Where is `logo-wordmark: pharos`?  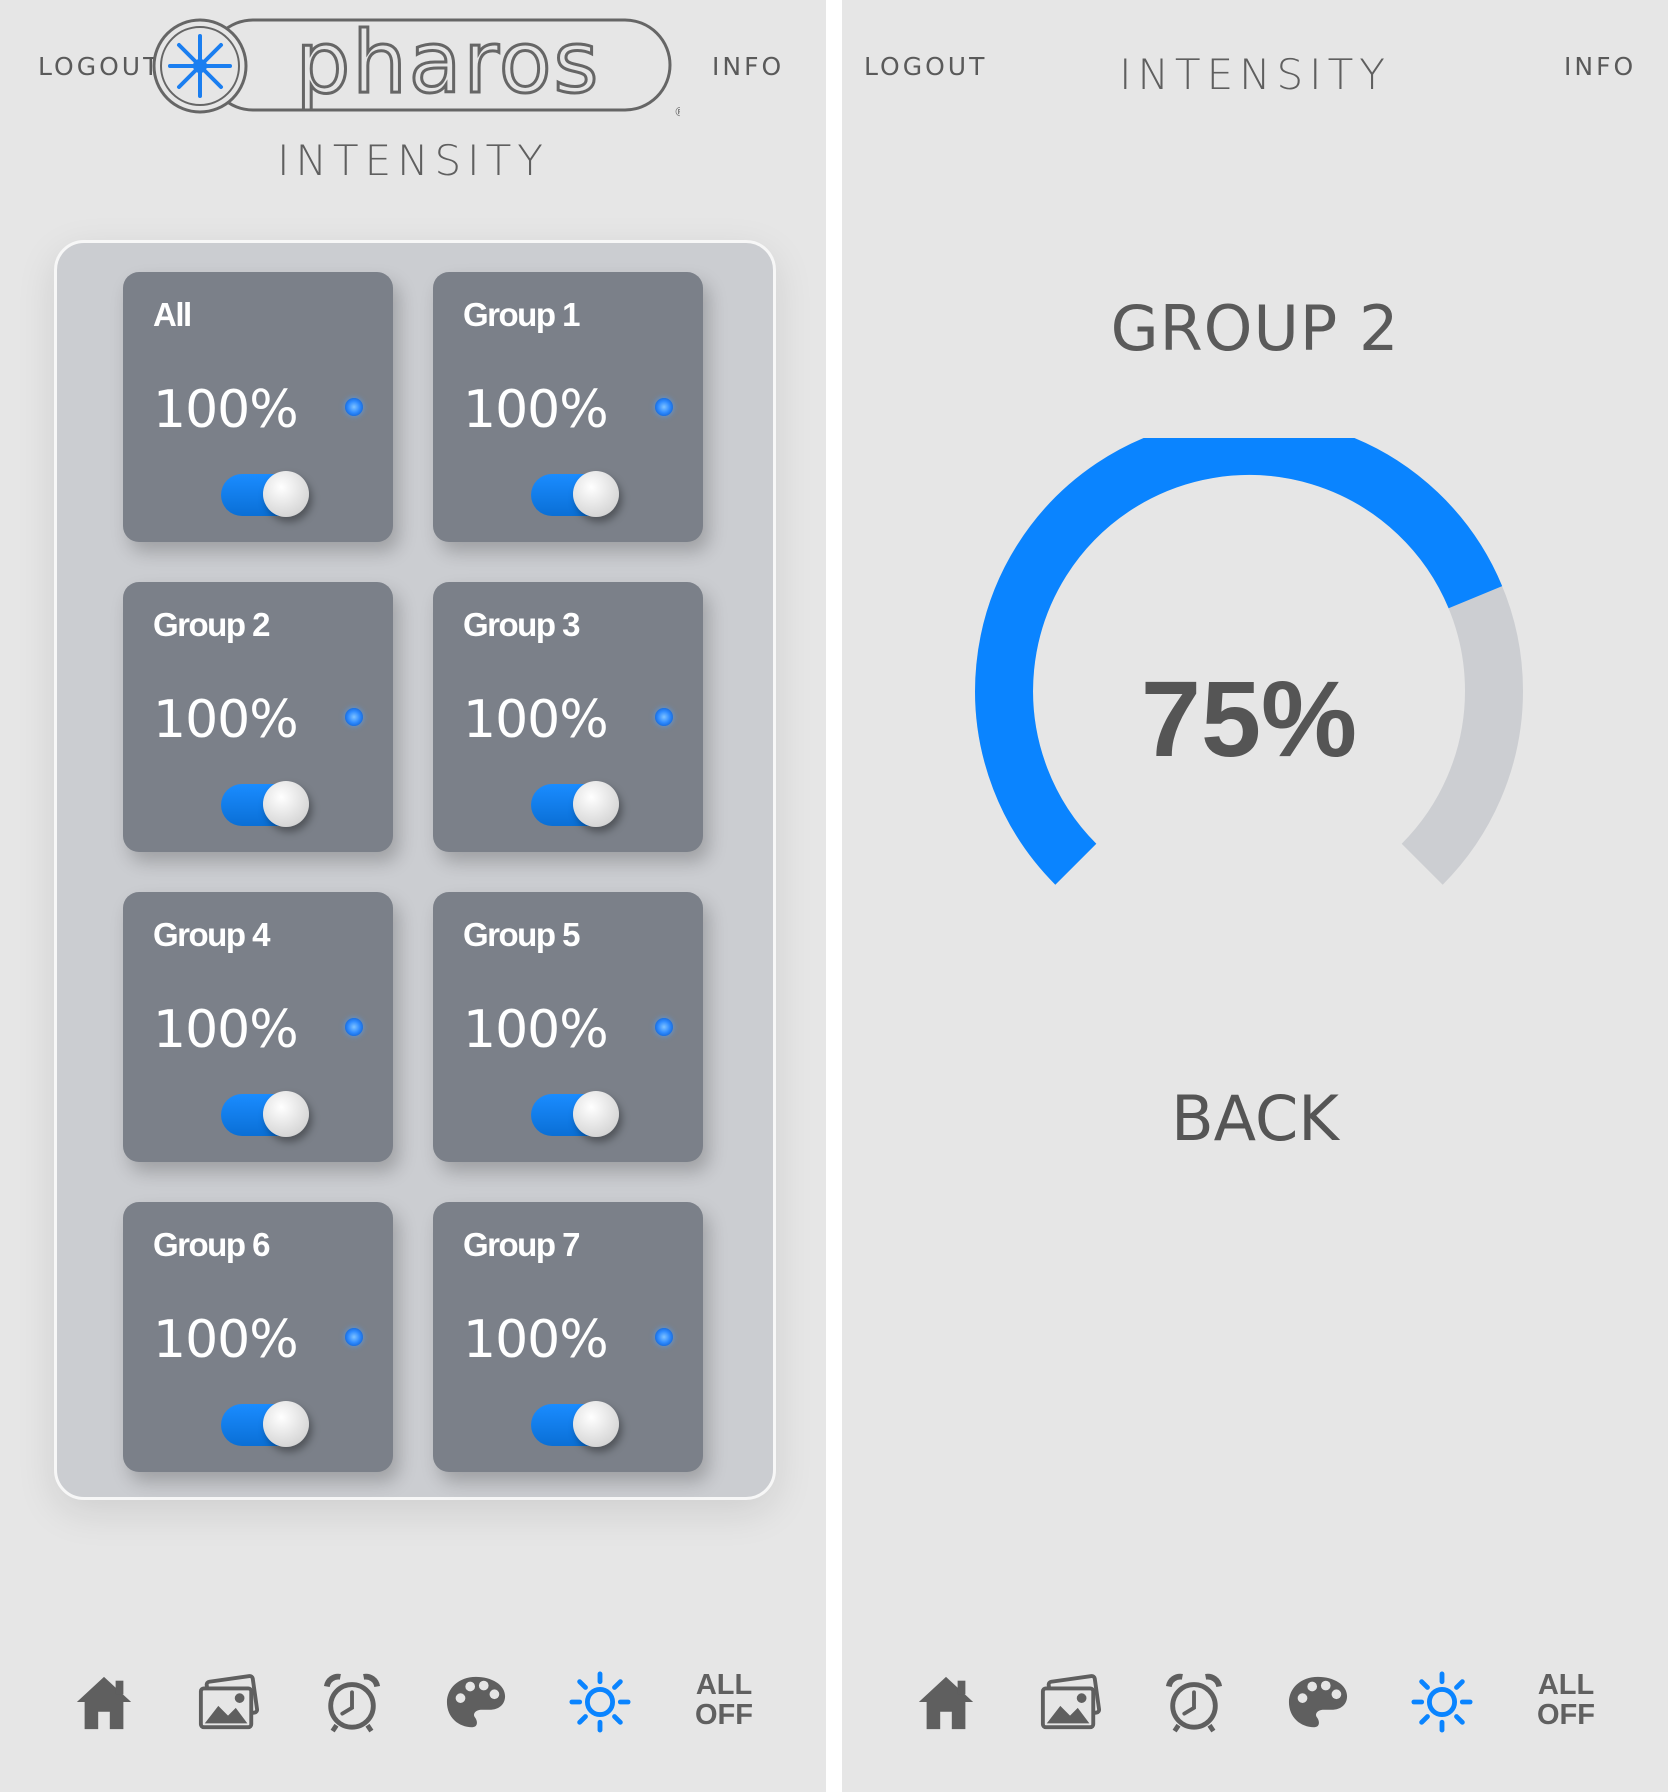
logo-wordmark: pharos is located at coordinates (448, 65).